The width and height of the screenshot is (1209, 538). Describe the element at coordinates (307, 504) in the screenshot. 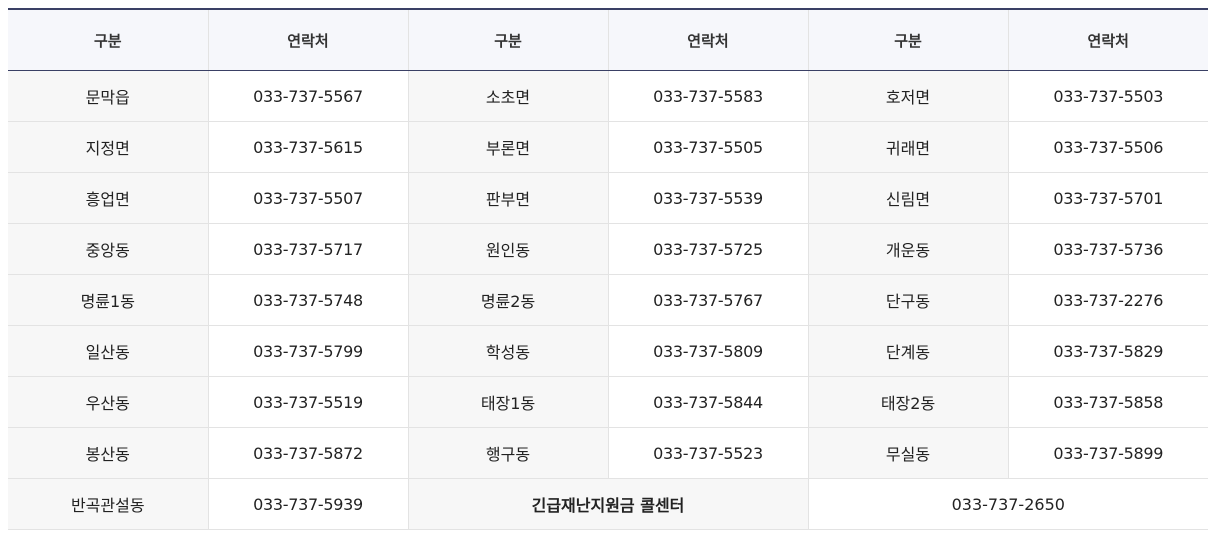

I see `phone-cell: 033-737-5939` at that location.